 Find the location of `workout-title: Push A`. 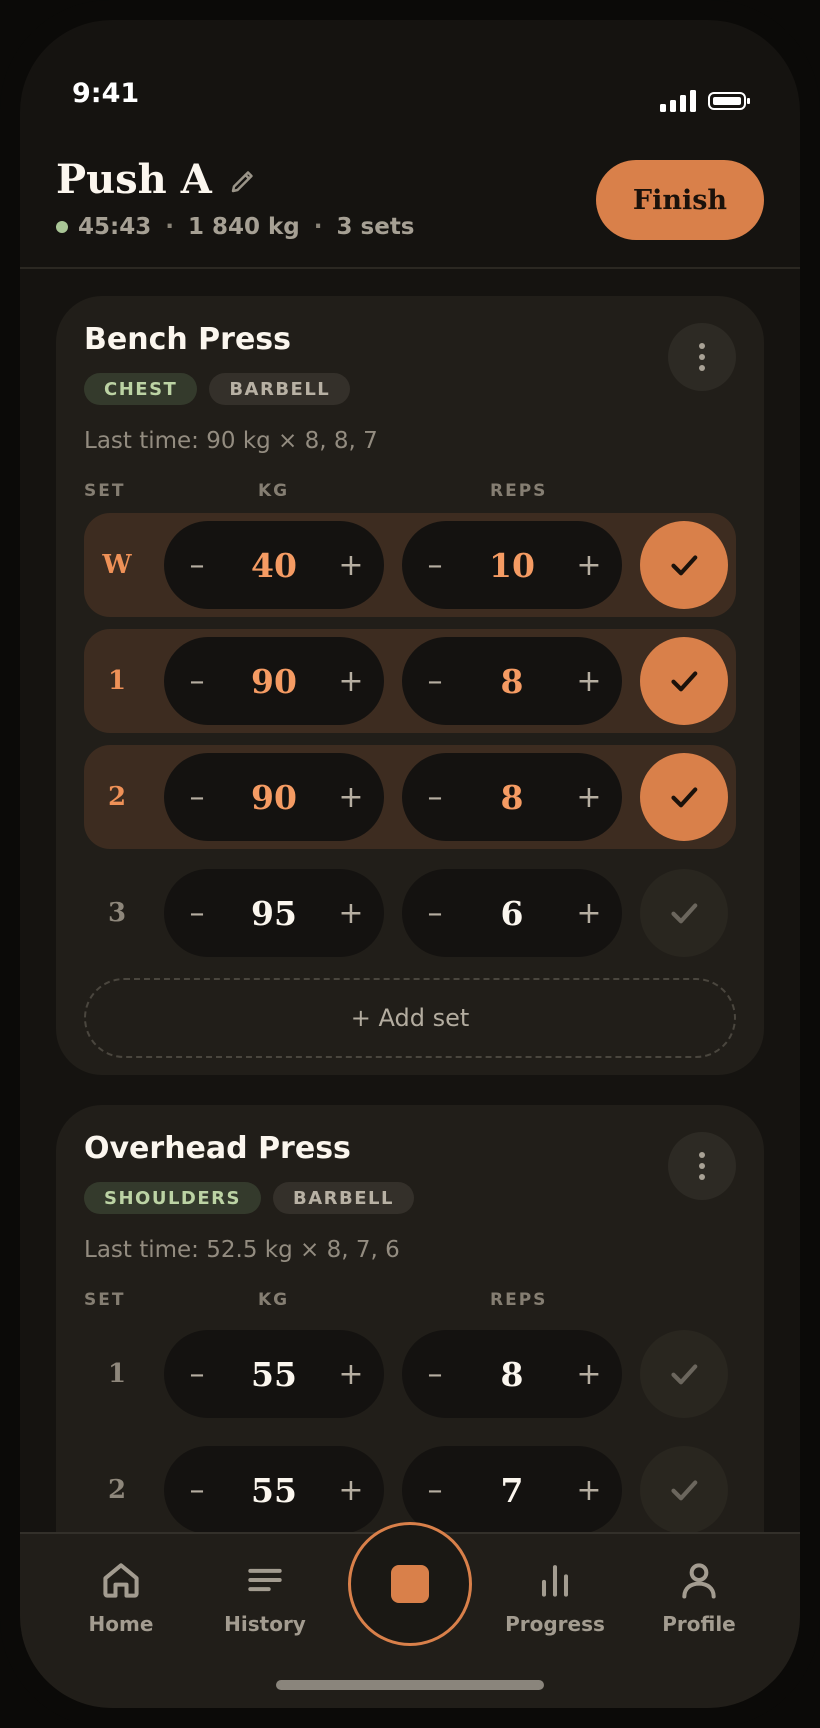

workout-title: Push A is located at coordinates (134, 179).